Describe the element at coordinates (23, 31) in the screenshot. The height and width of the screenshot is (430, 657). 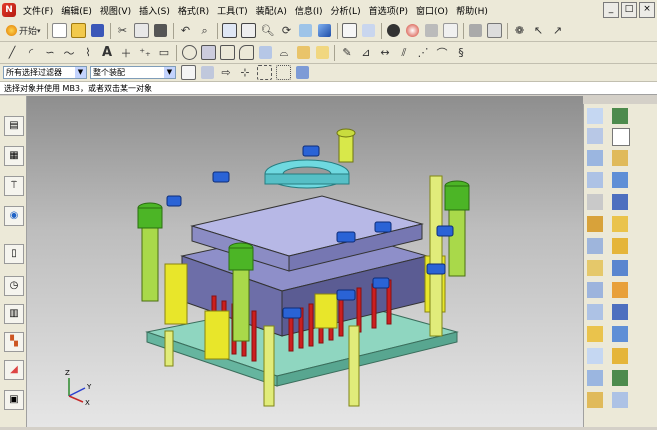
I see `start-button: 开始 ▾` at that location.